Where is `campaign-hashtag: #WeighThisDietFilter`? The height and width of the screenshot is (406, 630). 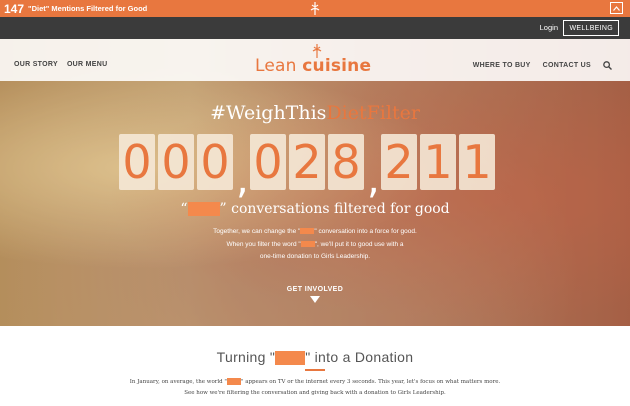 campaign-hashtag: #WeighThisDietFilter is located at coordinates (315, 113).